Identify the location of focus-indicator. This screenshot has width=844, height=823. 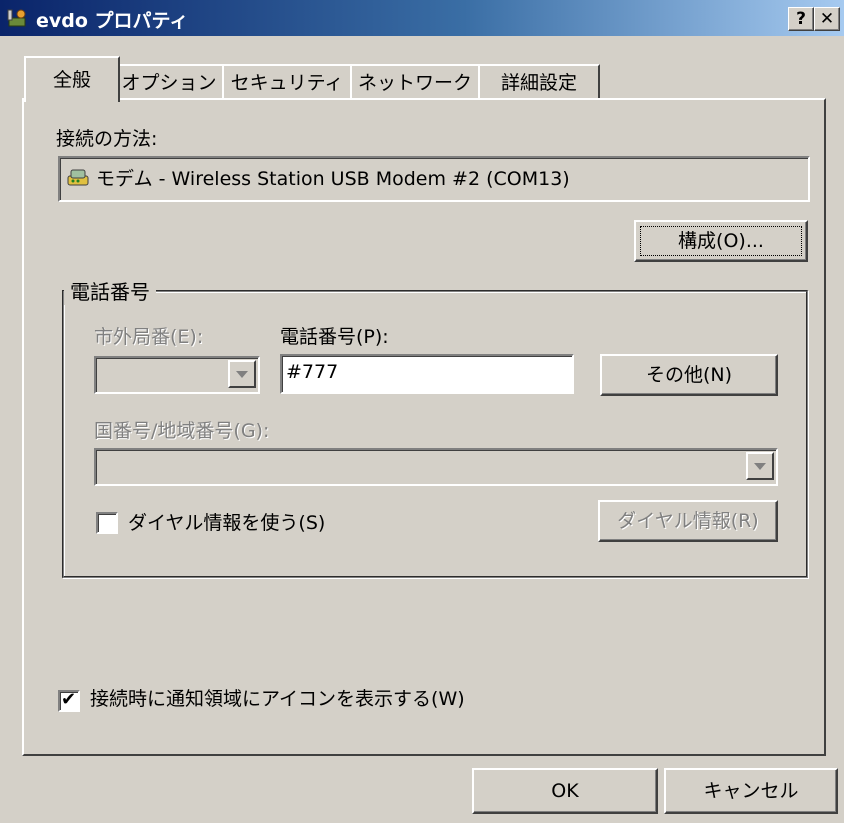
(721, 241).